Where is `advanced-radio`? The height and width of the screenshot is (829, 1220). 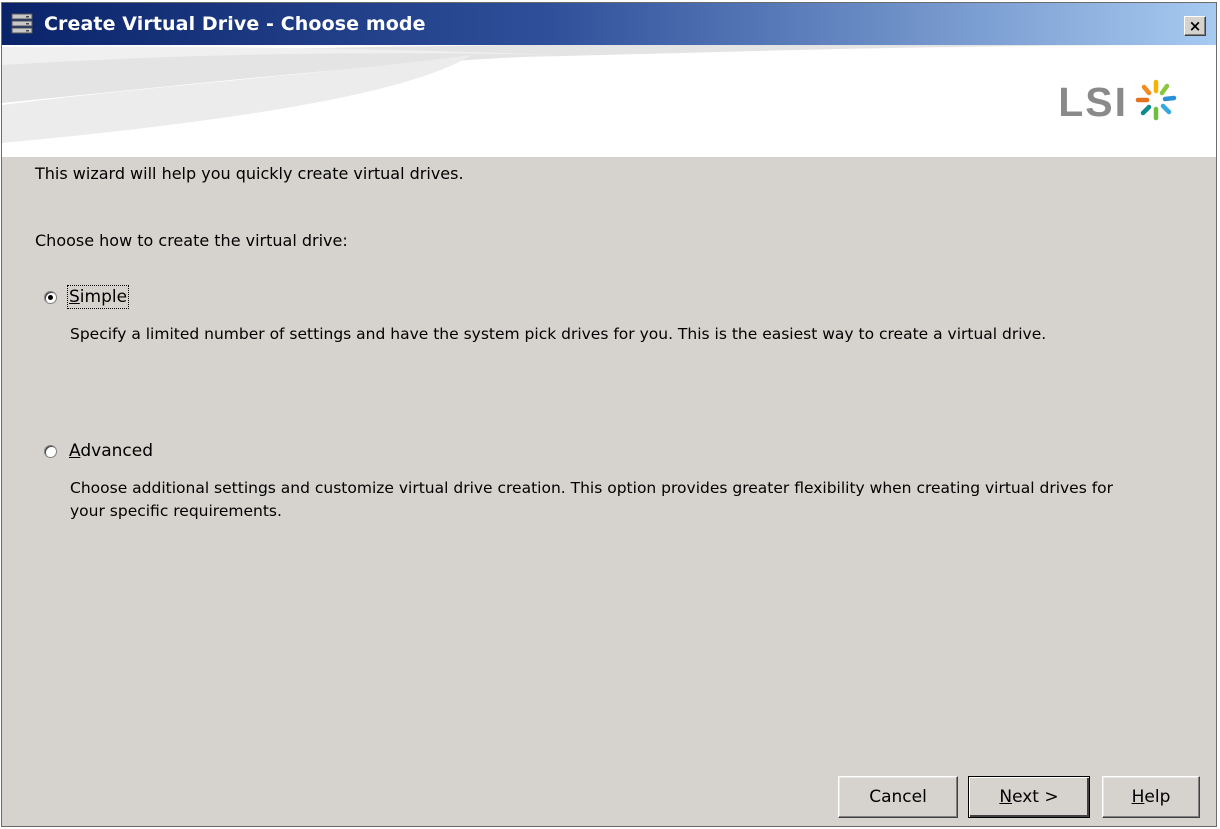 advanced-radio is located at coordinates (50, 451).